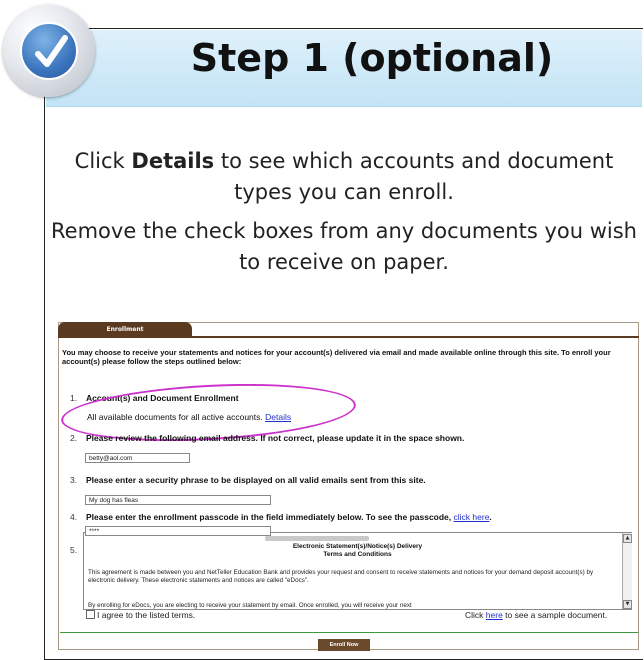 Image resolution: width=644 pixels, height=660 pixels. What do you see at coordinates (349, 632) in the screenshot?
I see `divider-rule` at bounding box center [349, 632].